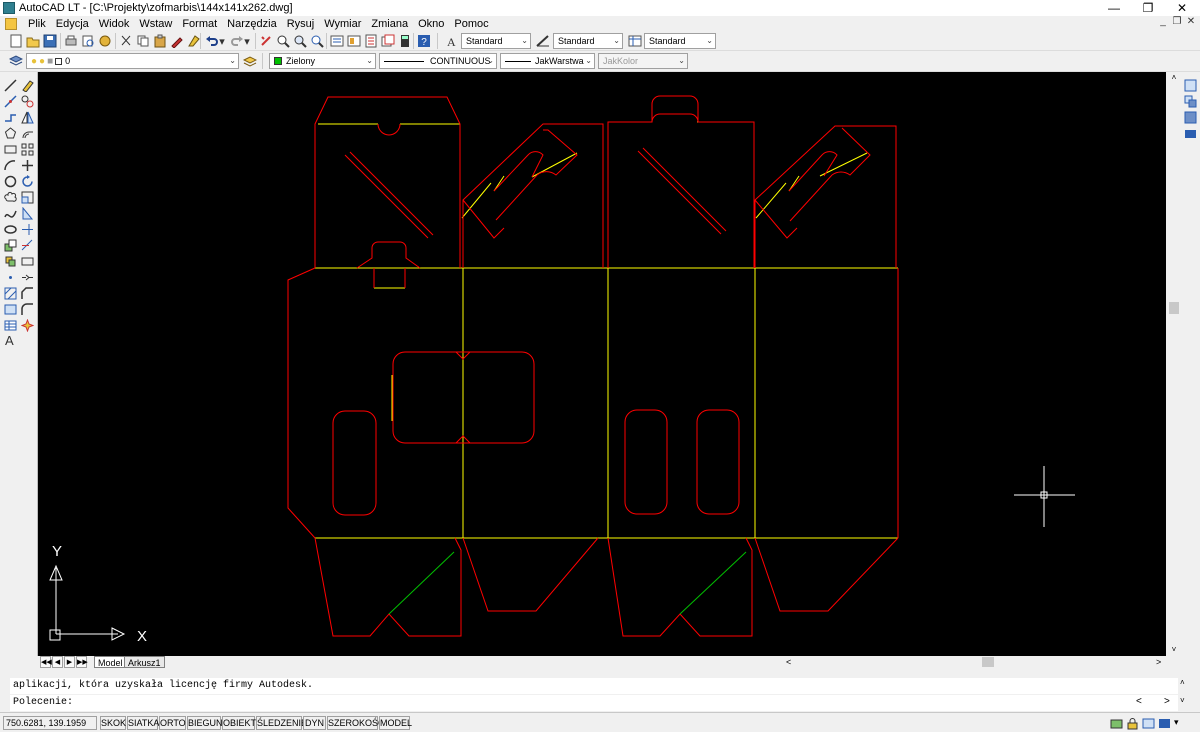 Image resolution: width=1200 pixels, height=732 pixels. What do you see at coordinates (205, 723) in the screenshot?
I see `polar-toggle: BIEGUN` at bounding box center [205, 723].